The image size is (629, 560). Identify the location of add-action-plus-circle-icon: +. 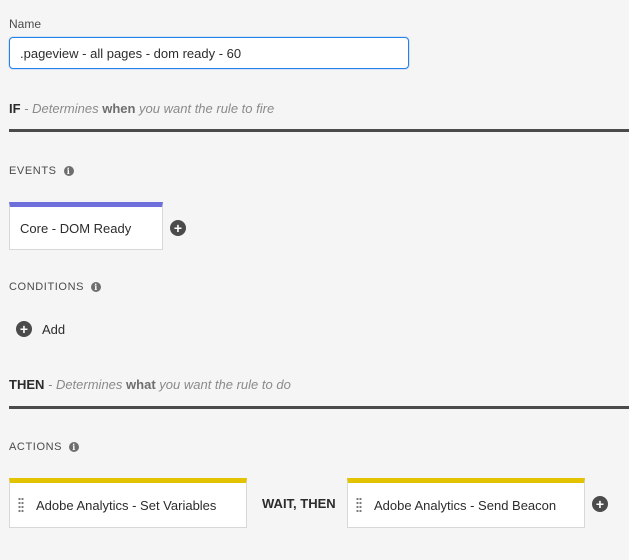
(600, 504).